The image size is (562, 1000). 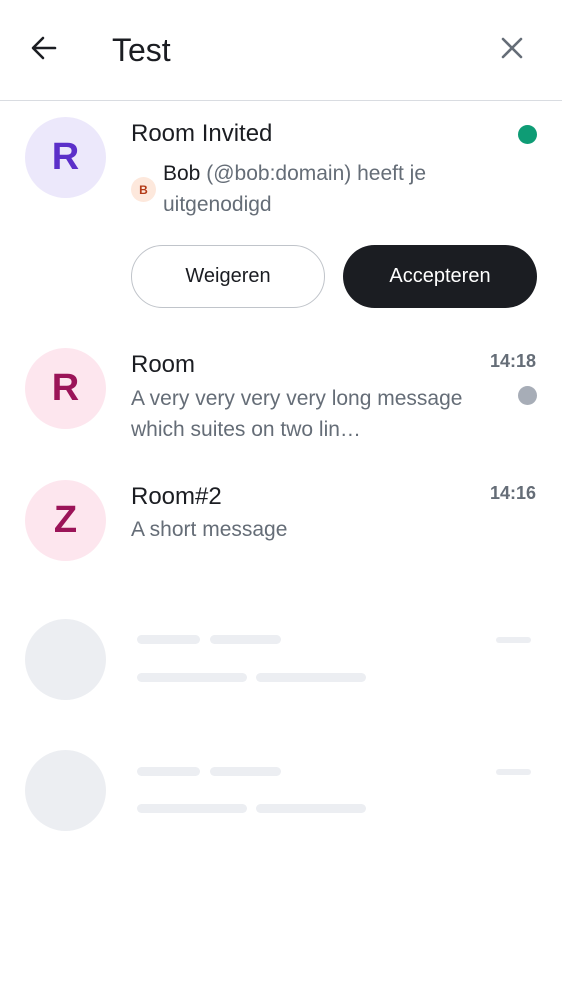 I want to click on back-button, so click(x=44, y=50).